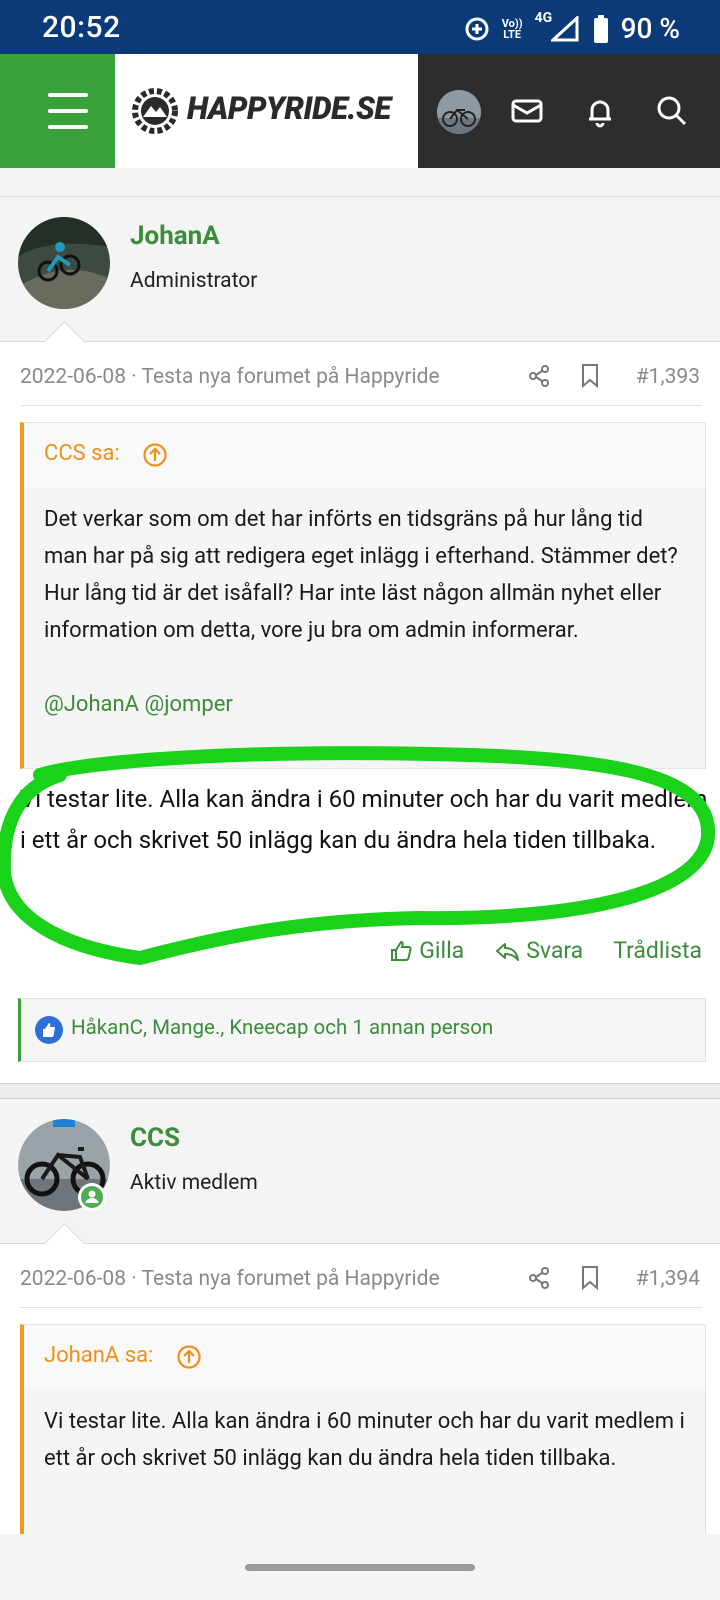  Describe the element at coordinates (360, 27) in the screenshot. I see `status-bar: 20:52 Vo)) LTE 4G 90 %` at that location.